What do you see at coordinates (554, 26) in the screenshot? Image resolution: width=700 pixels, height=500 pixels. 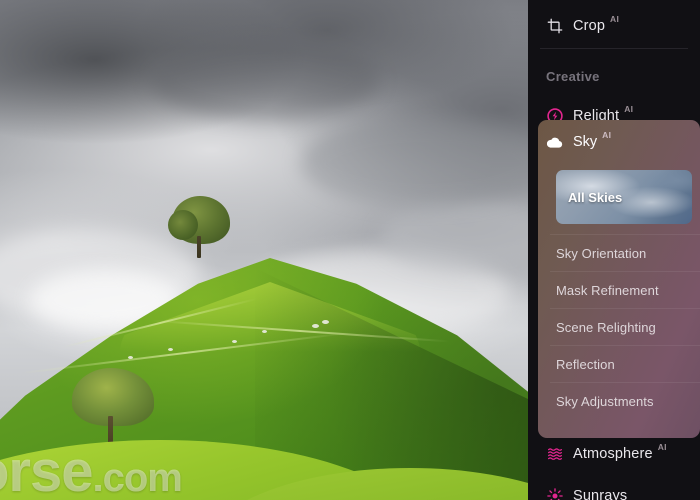 I see `crop-icon` at bounding box center [554, 26].